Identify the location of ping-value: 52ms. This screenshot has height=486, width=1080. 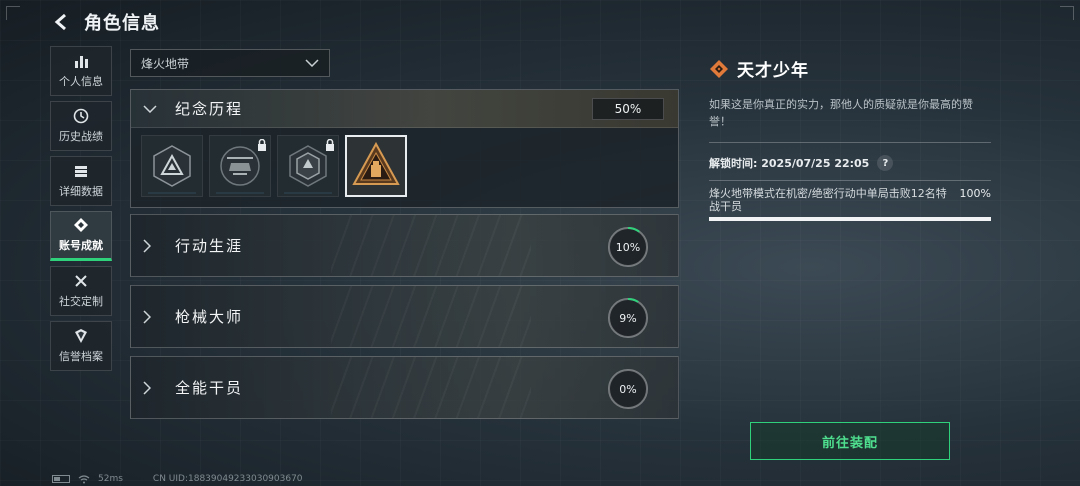
(110, 479).